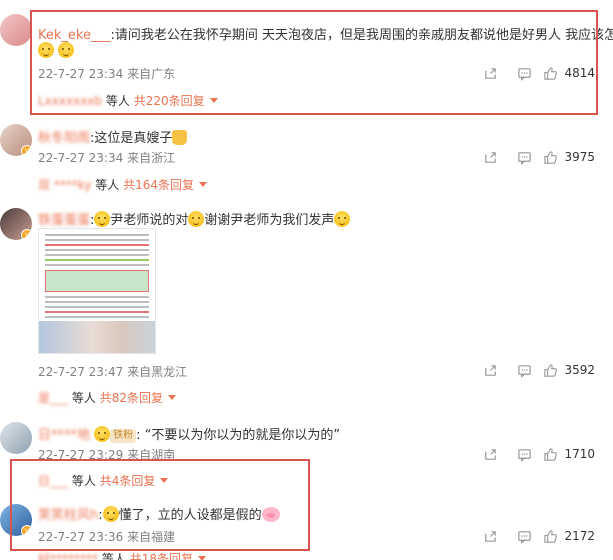 The width and height of the screenshot is (613, 560). I want to click on comment-time: 22-7-27 23:47, so click(81, 372).